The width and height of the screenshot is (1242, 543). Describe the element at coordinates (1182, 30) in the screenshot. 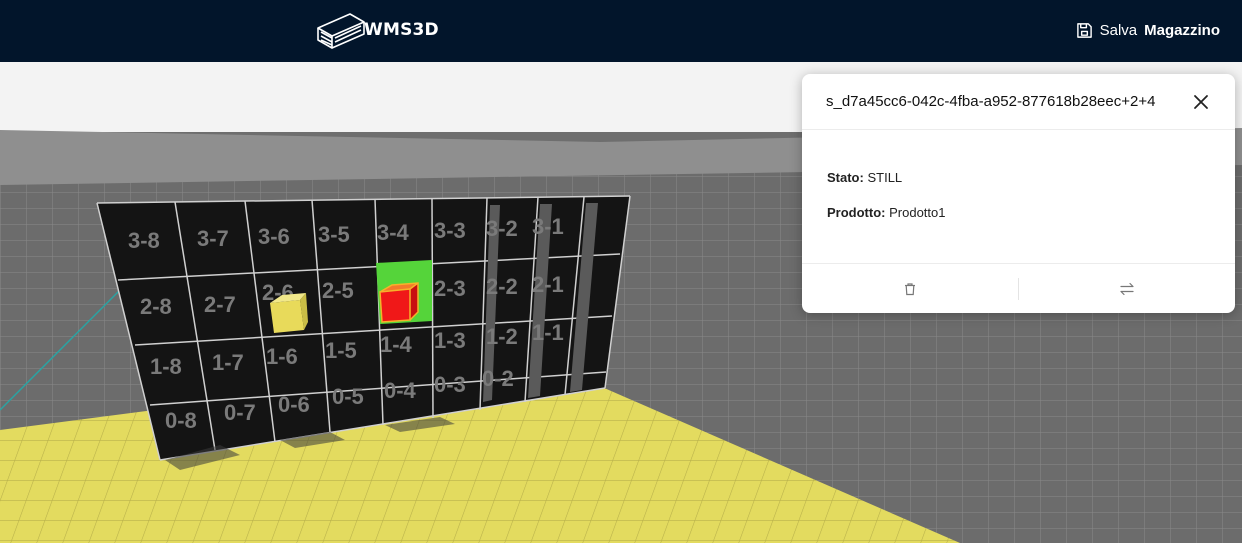

I see `save-target-label: Magazzino` at that location.